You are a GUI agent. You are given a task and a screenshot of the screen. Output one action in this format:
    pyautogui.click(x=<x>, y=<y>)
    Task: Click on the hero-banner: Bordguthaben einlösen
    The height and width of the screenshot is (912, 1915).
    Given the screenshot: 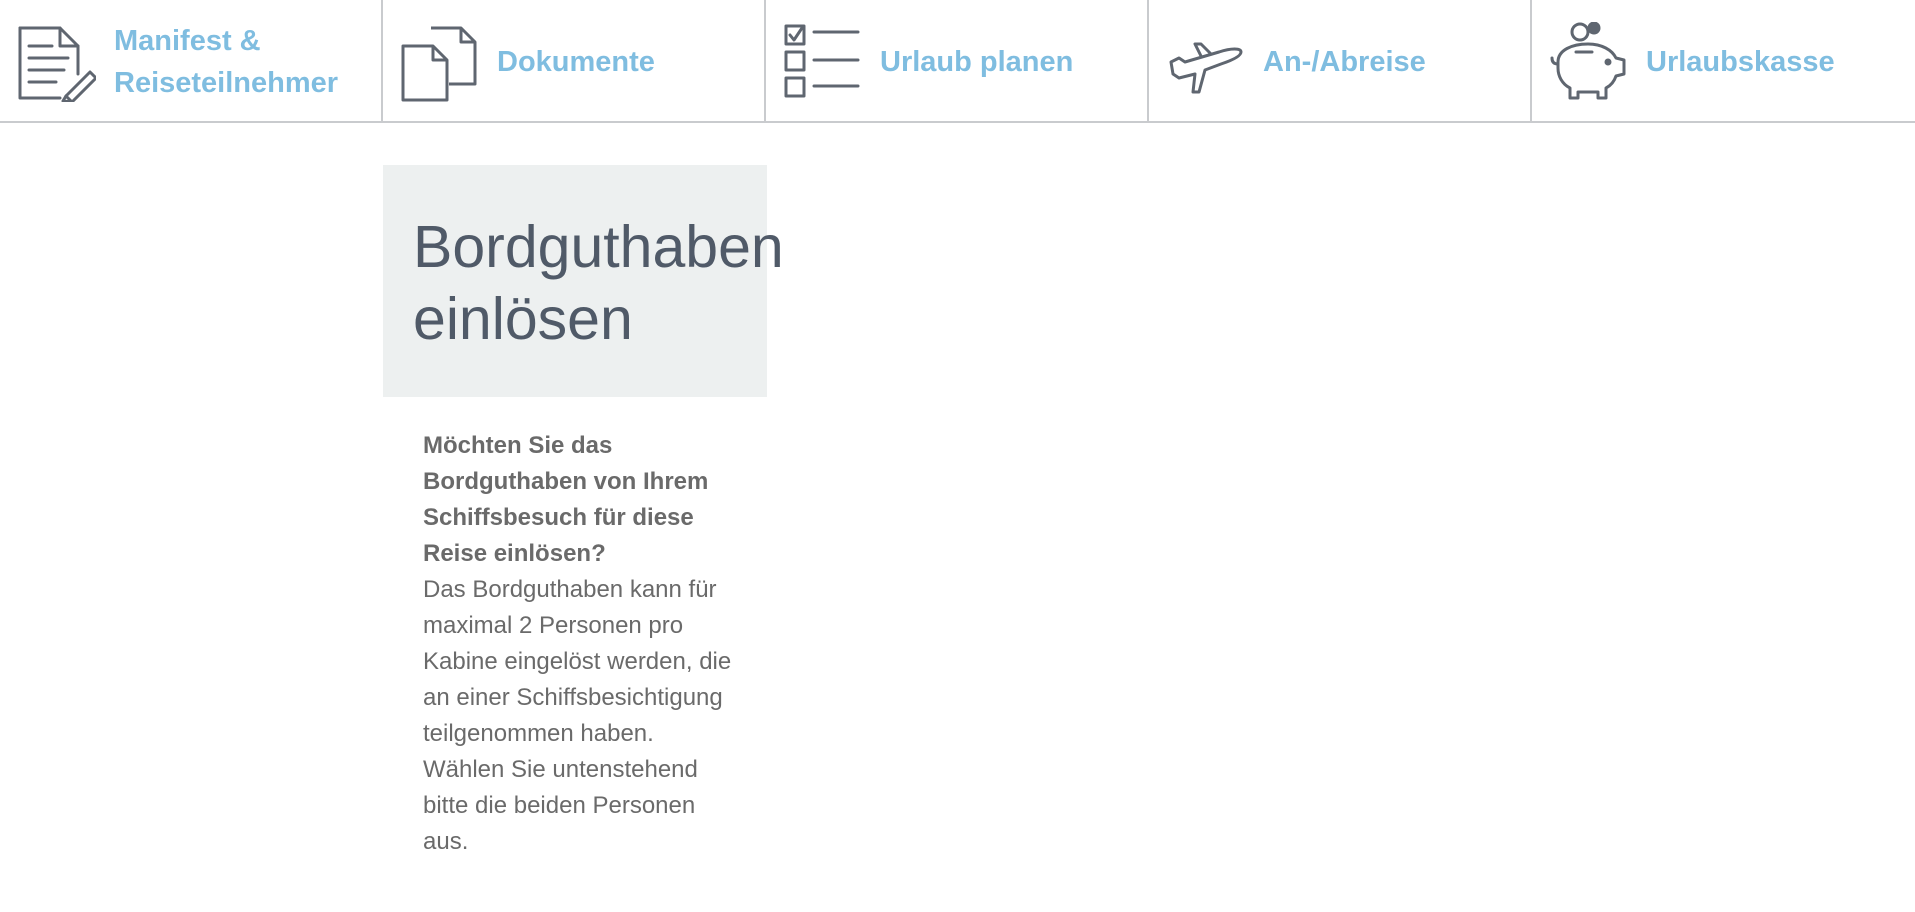 What is the action you would take?
    pyautogui.click(x=583, y=281)
    